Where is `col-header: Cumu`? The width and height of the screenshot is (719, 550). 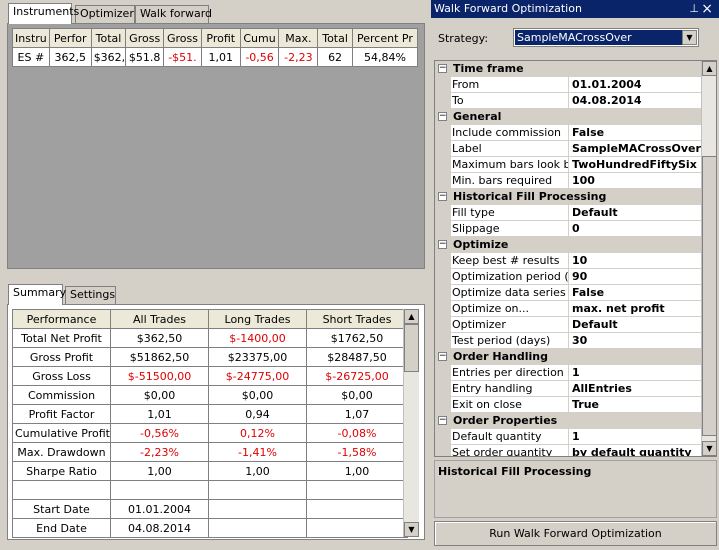
col-header: Cumu is located at coordinates (259, 38).